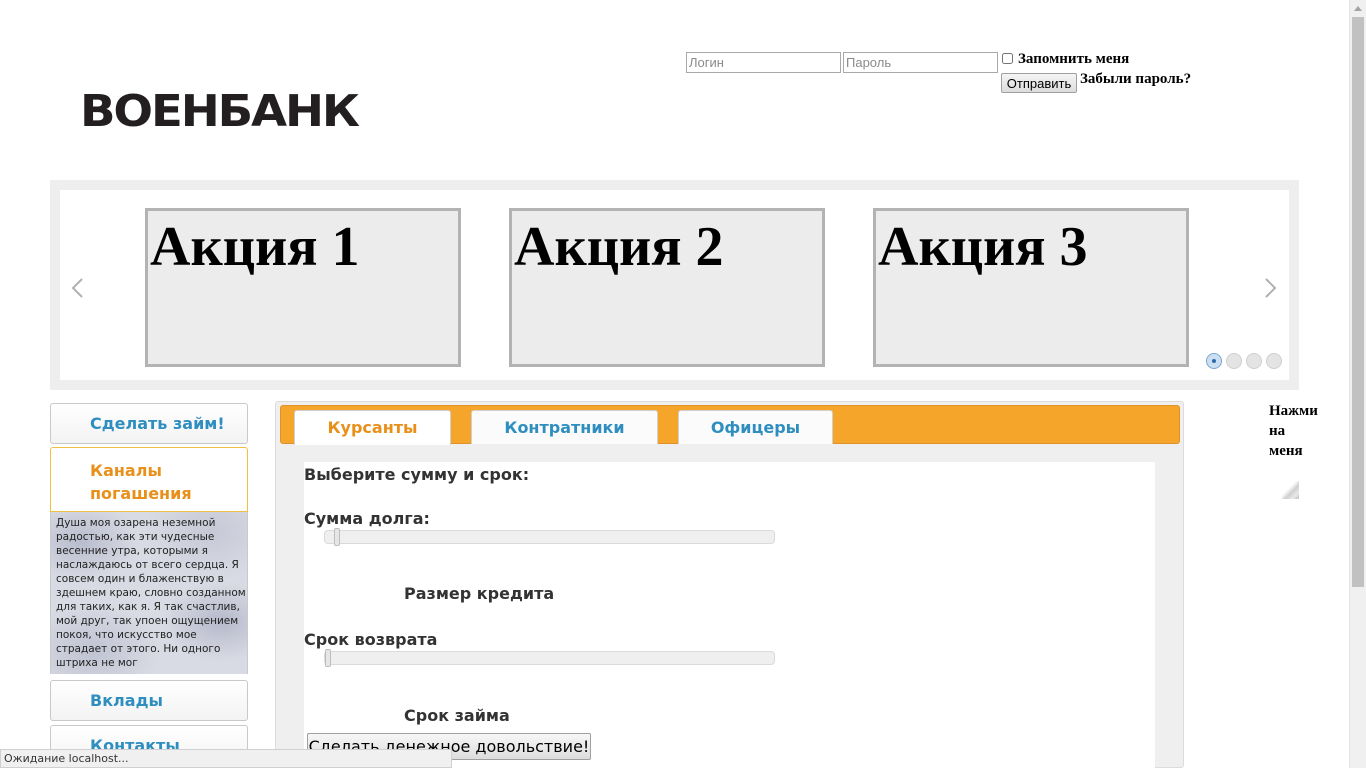 The width and height of the screenshot is (1366, 768). I want to click on amount-slider-handle, so click(336, 537).